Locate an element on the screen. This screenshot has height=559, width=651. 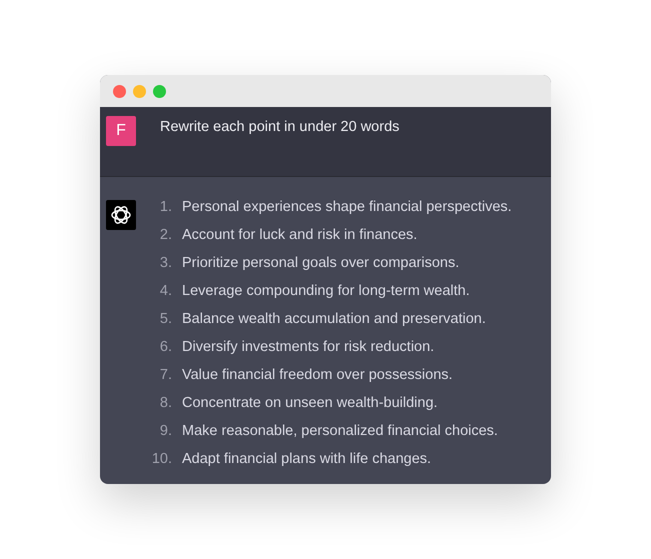
list-item-text: Adapt financial plans with life changes. is located at coordinates (307, 459).